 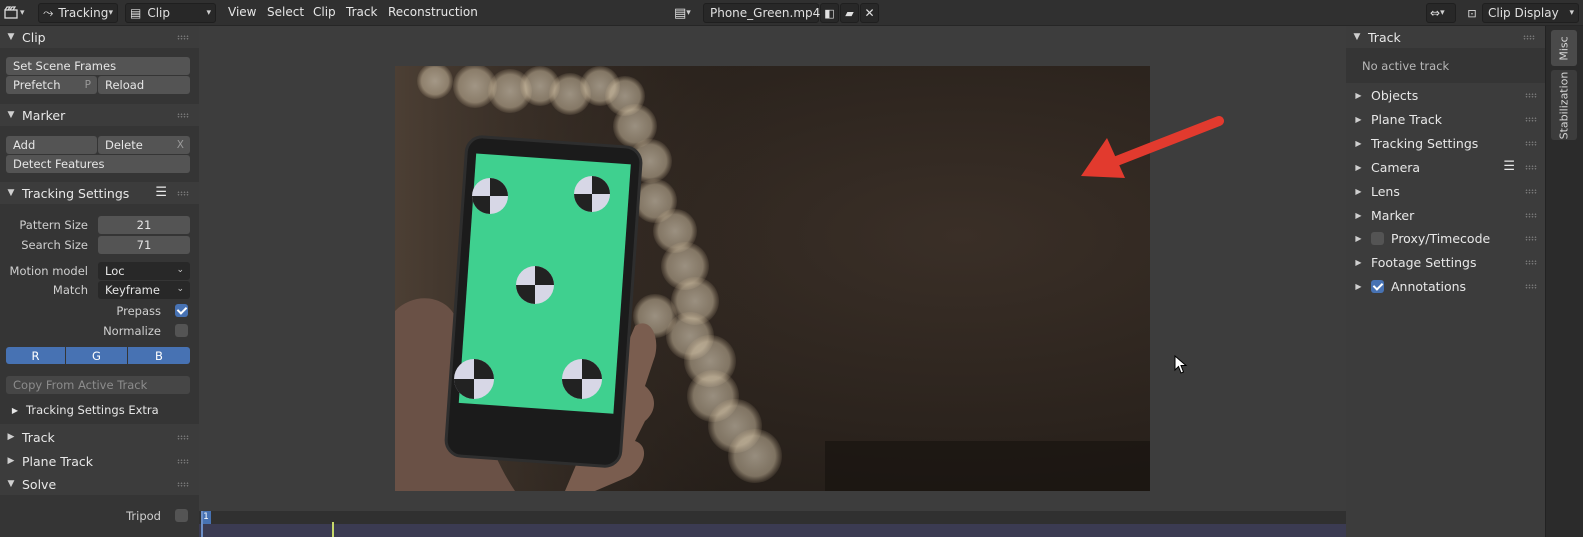 I want to click on marker-panel-header: ▶ Marker, so click(x=1445, y=215).